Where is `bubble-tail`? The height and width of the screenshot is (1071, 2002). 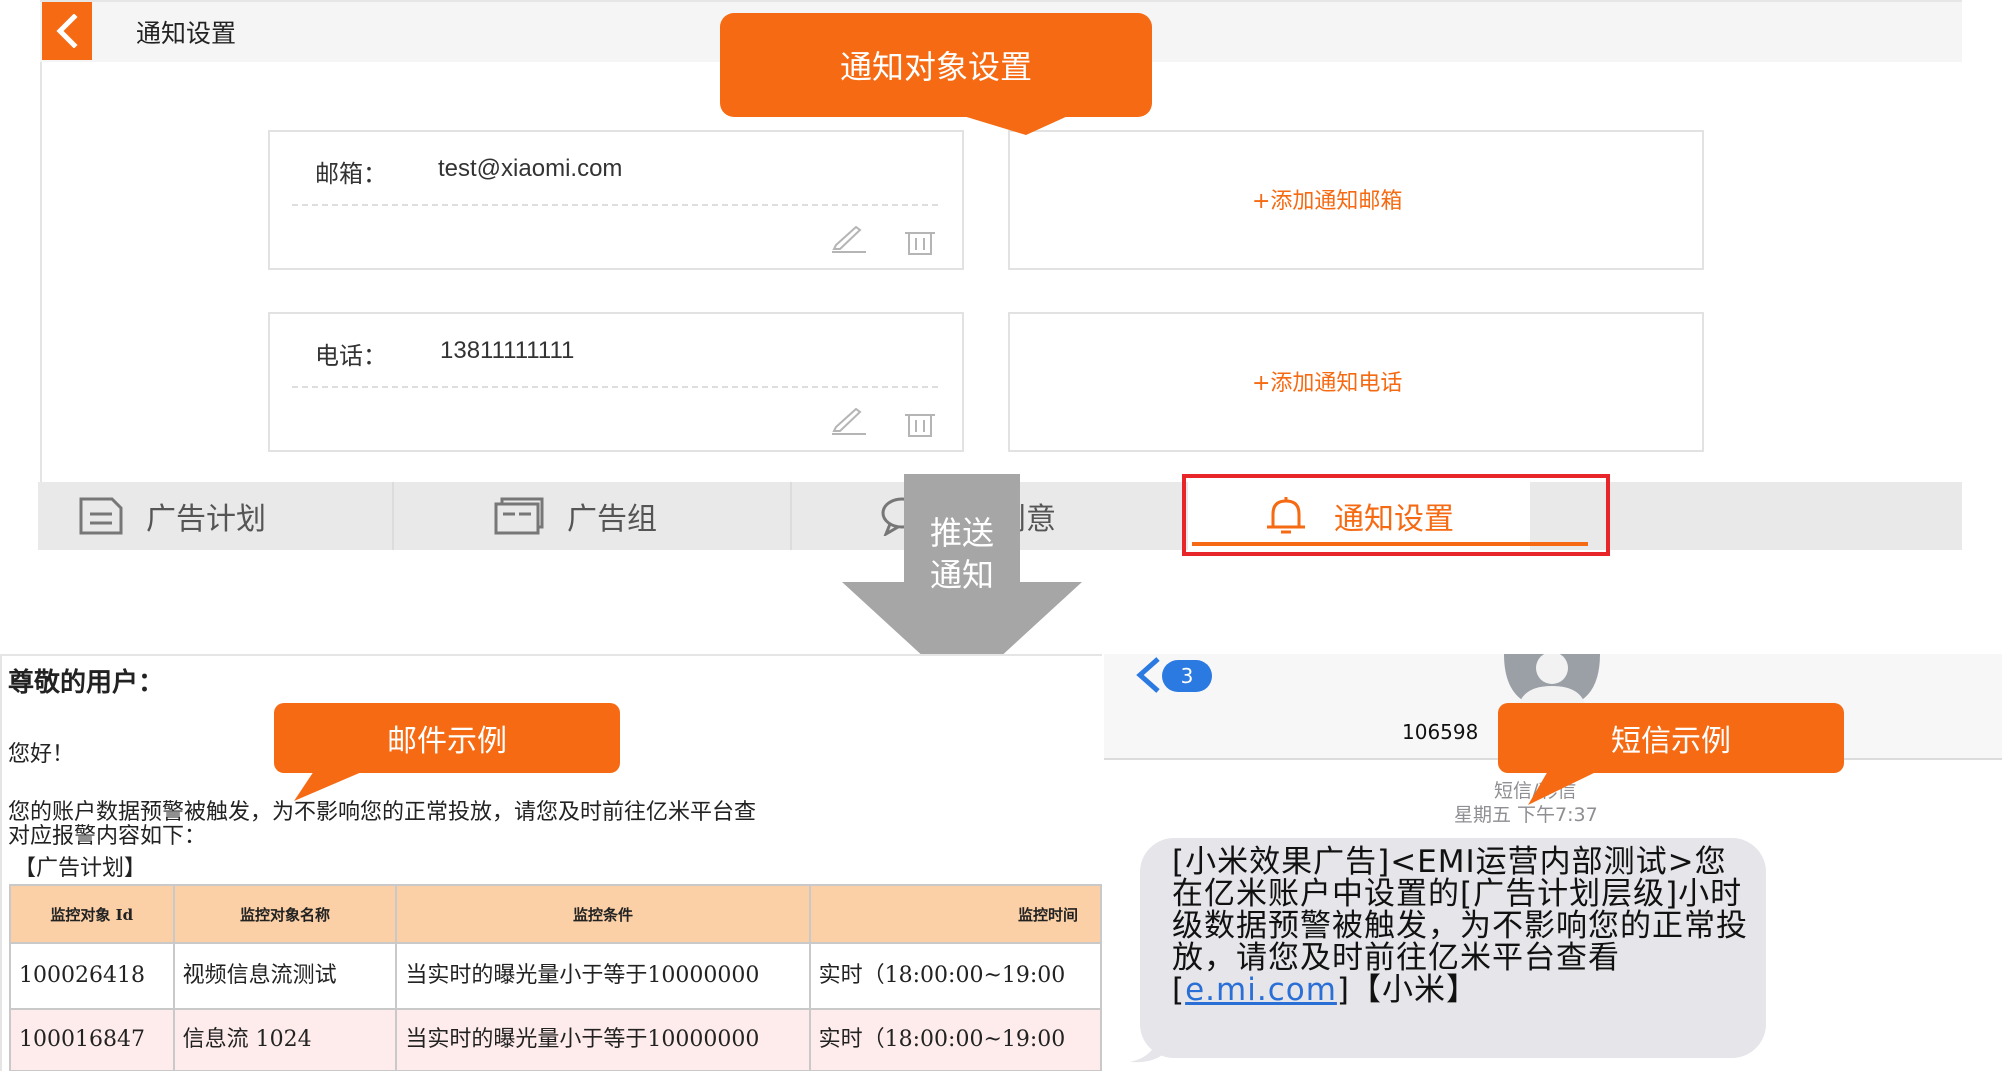 bubble-tail is located at coordinates (1150, 1048).